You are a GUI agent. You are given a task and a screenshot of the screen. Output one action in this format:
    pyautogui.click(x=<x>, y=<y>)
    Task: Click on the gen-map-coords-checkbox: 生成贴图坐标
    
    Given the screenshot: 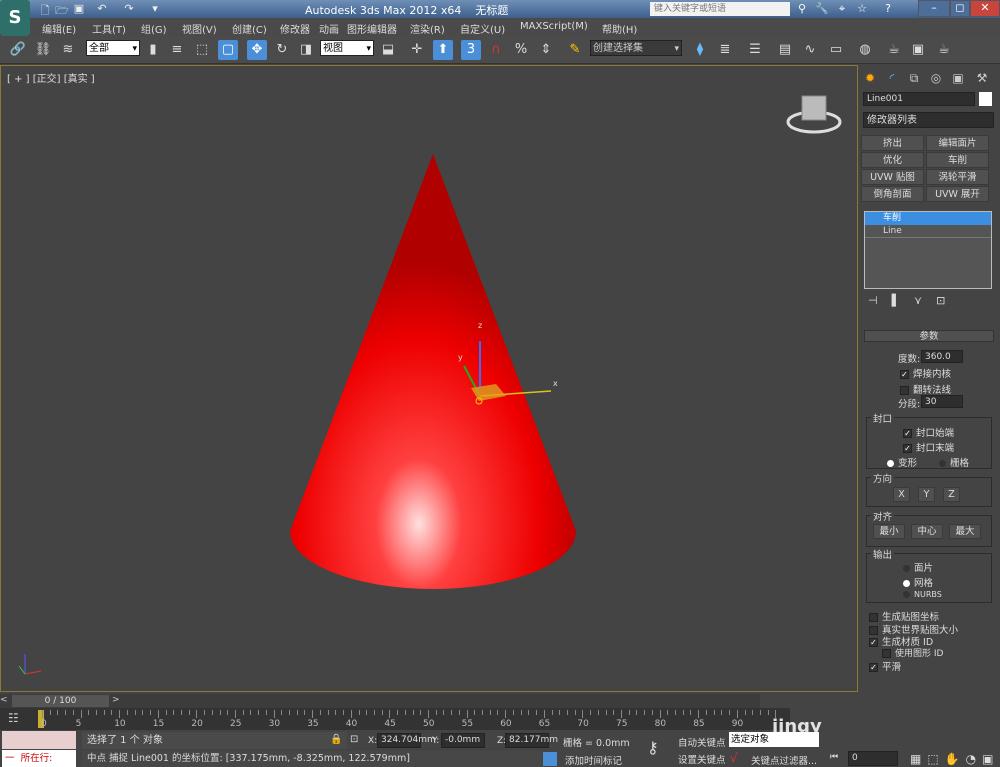 What is the action you would take?
    pyautogui.click(x=904, y=616)
    